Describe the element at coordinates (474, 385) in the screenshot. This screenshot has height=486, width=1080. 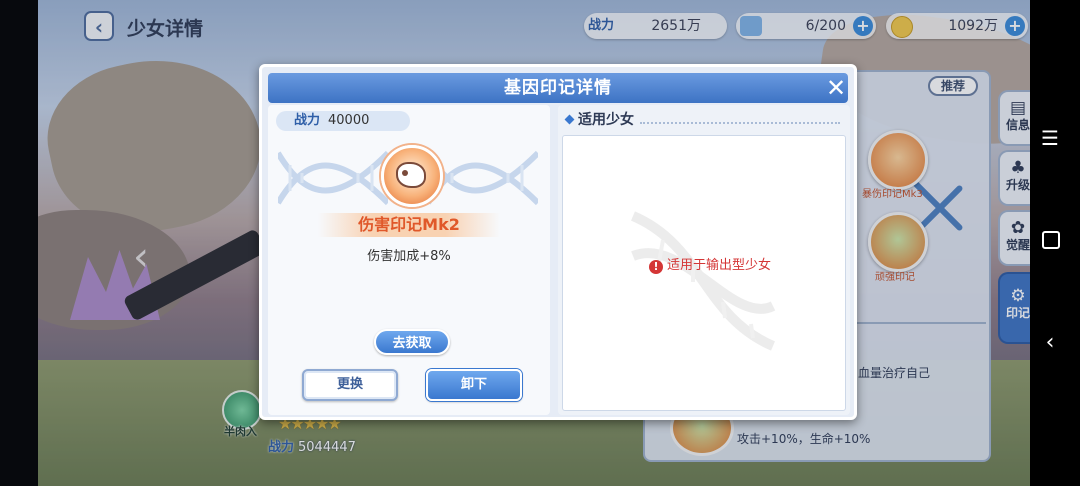
I see `unload-button: 卸下` at that location.